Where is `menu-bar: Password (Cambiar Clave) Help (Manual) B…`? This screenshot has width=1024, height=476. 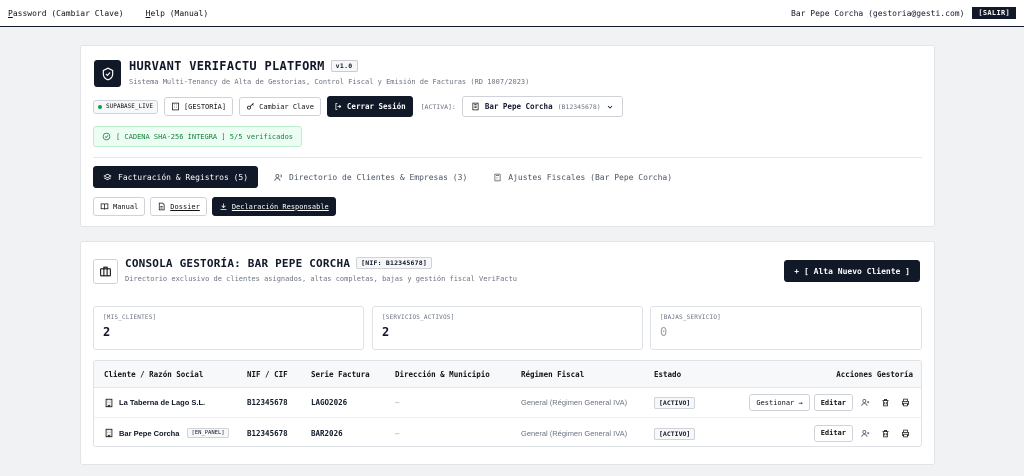 menu-bar: Password (Cambiar Clave) Help (Manual) B… is located at coordinates (512, 13).